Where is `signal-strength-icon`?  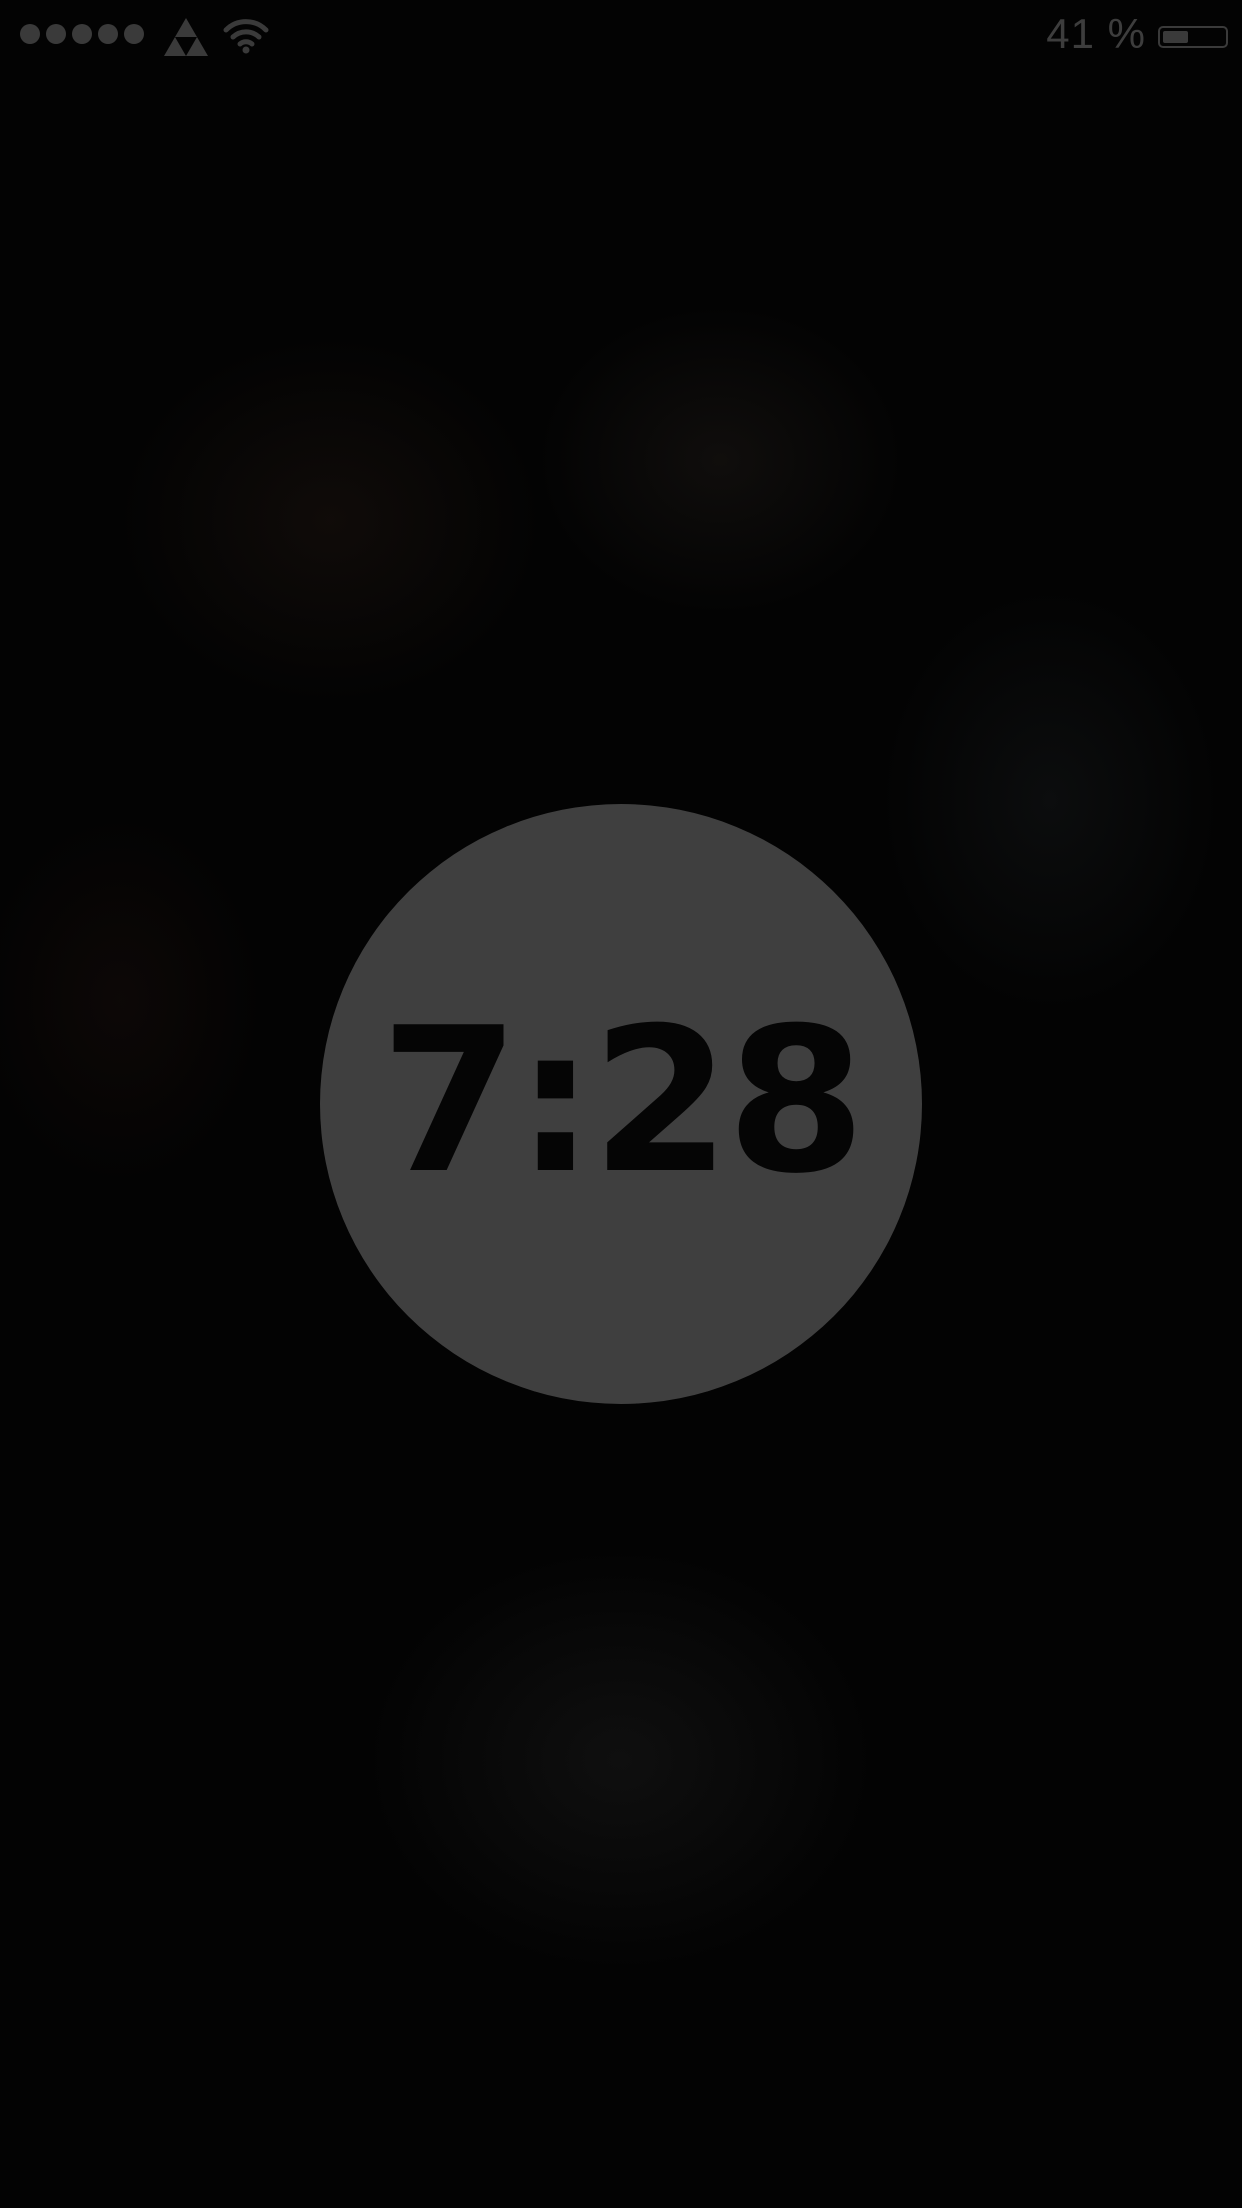
signal-strength-icon is located at coordinates (82, 34).